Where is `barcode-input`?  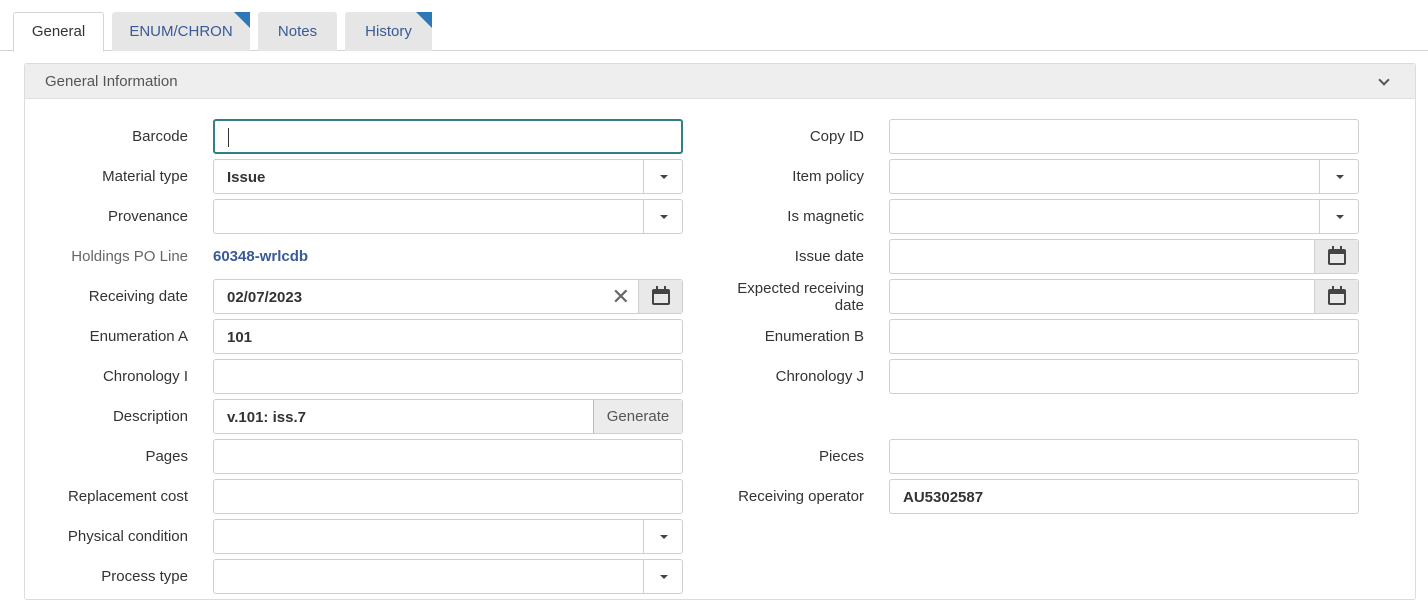 barcode-input is located at coordinates (448, 136).